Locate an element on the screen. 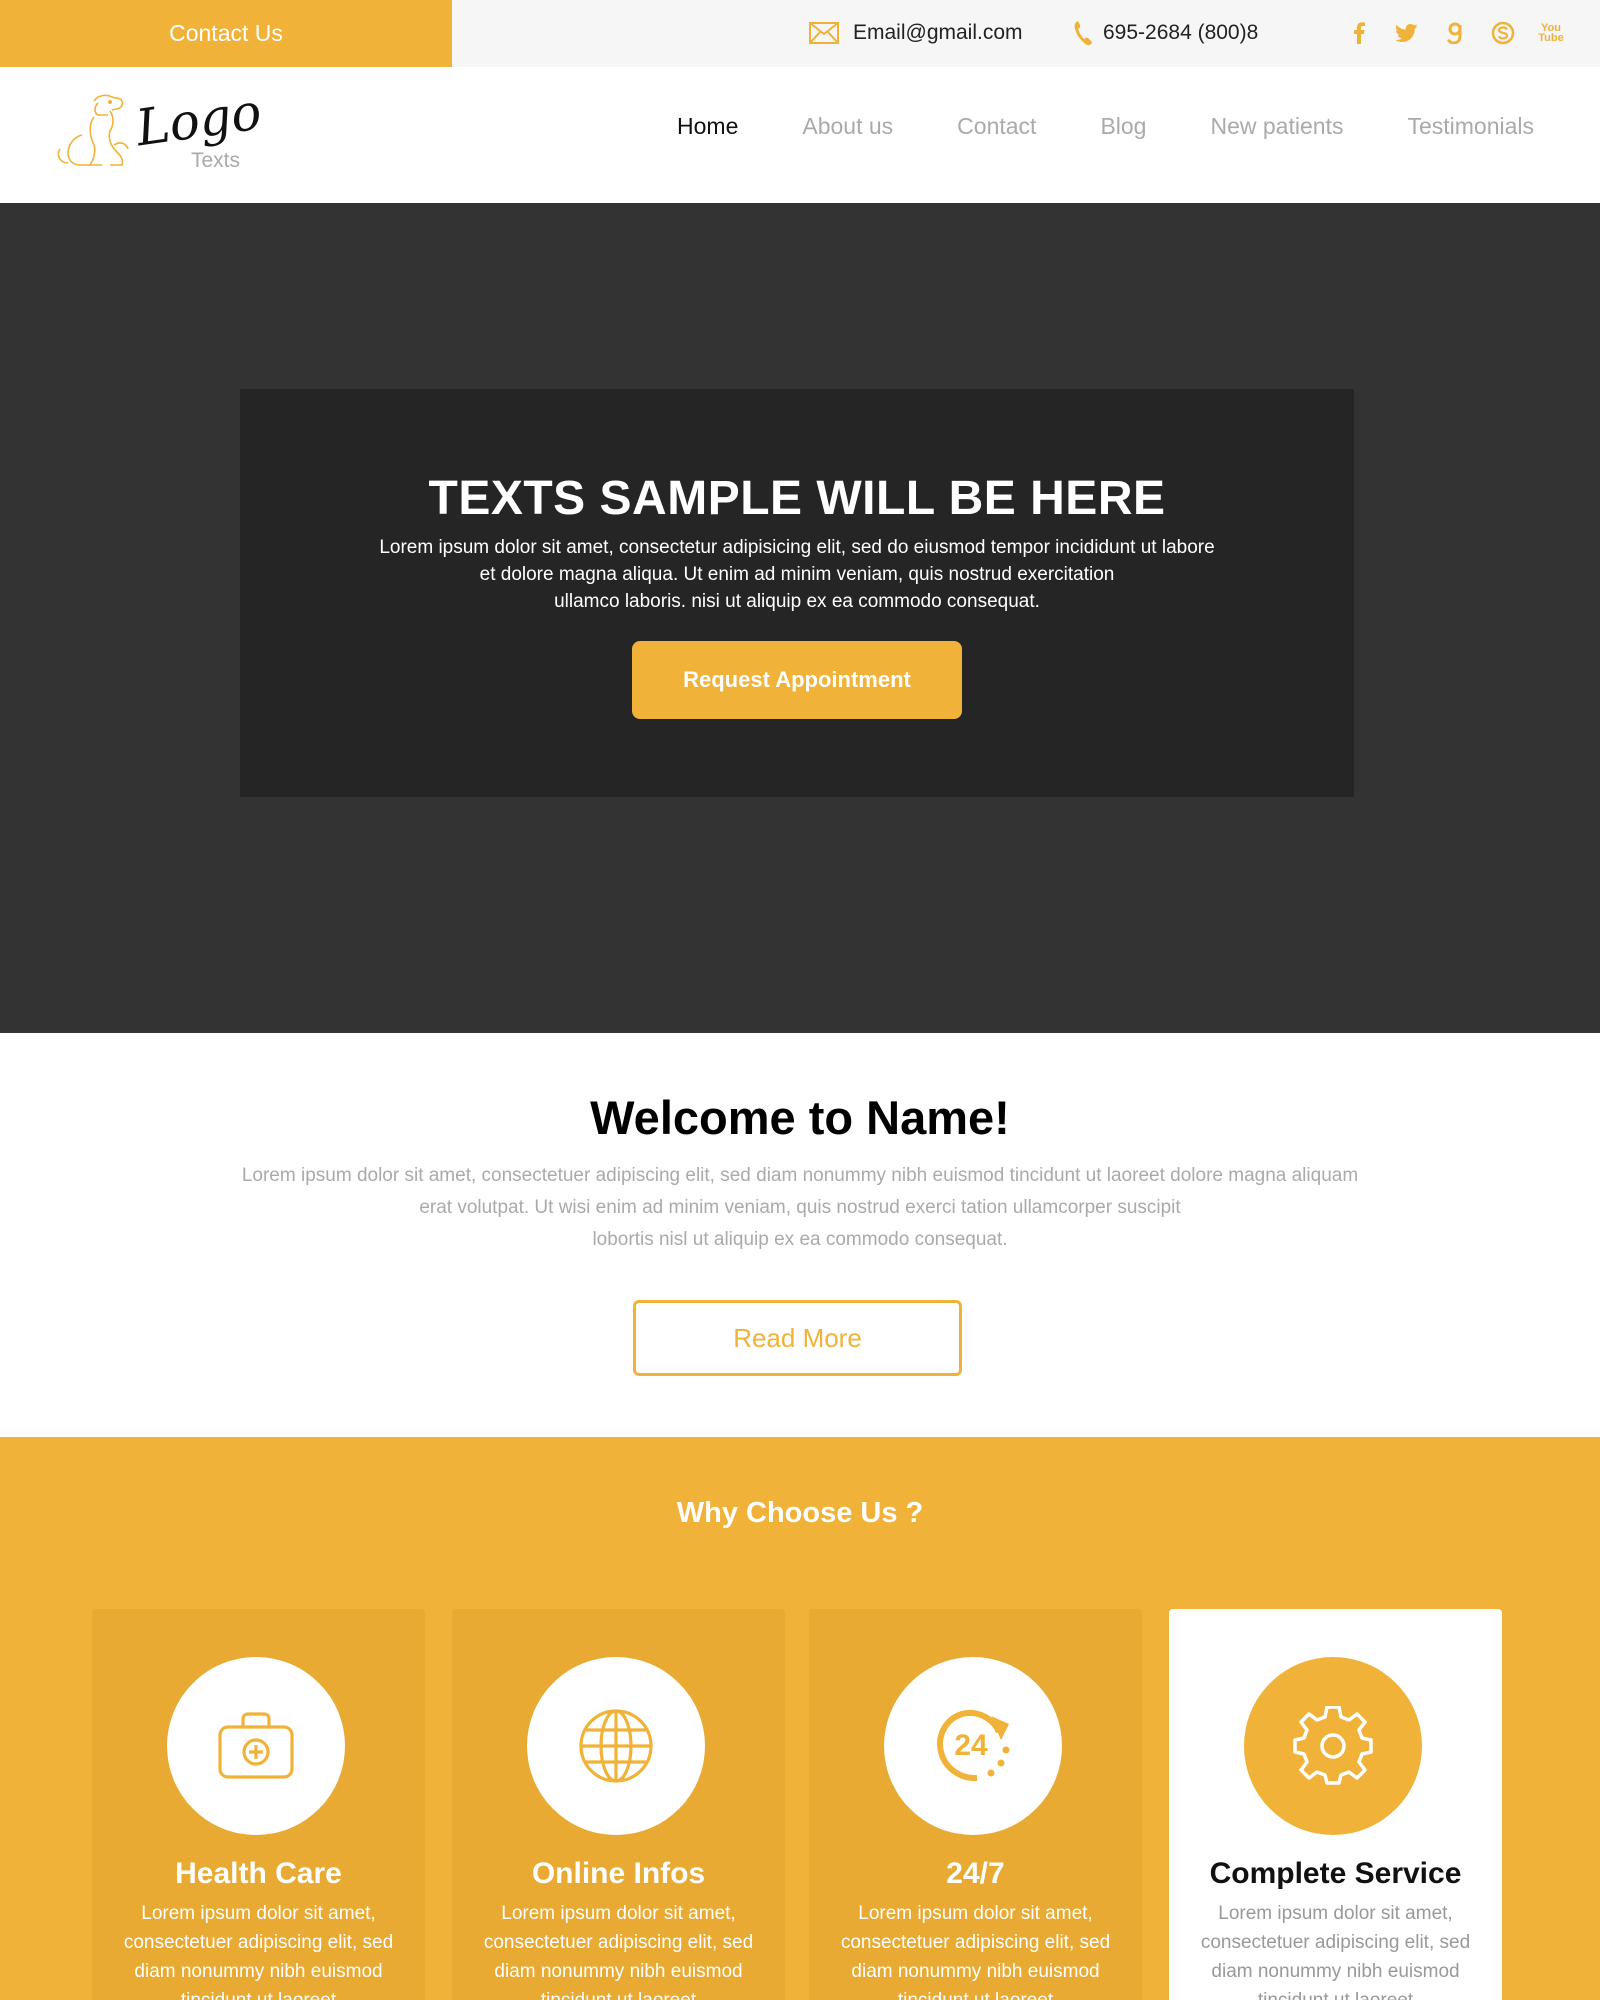  top-email: Email@gmail.com is located at coordinates (916, 33).